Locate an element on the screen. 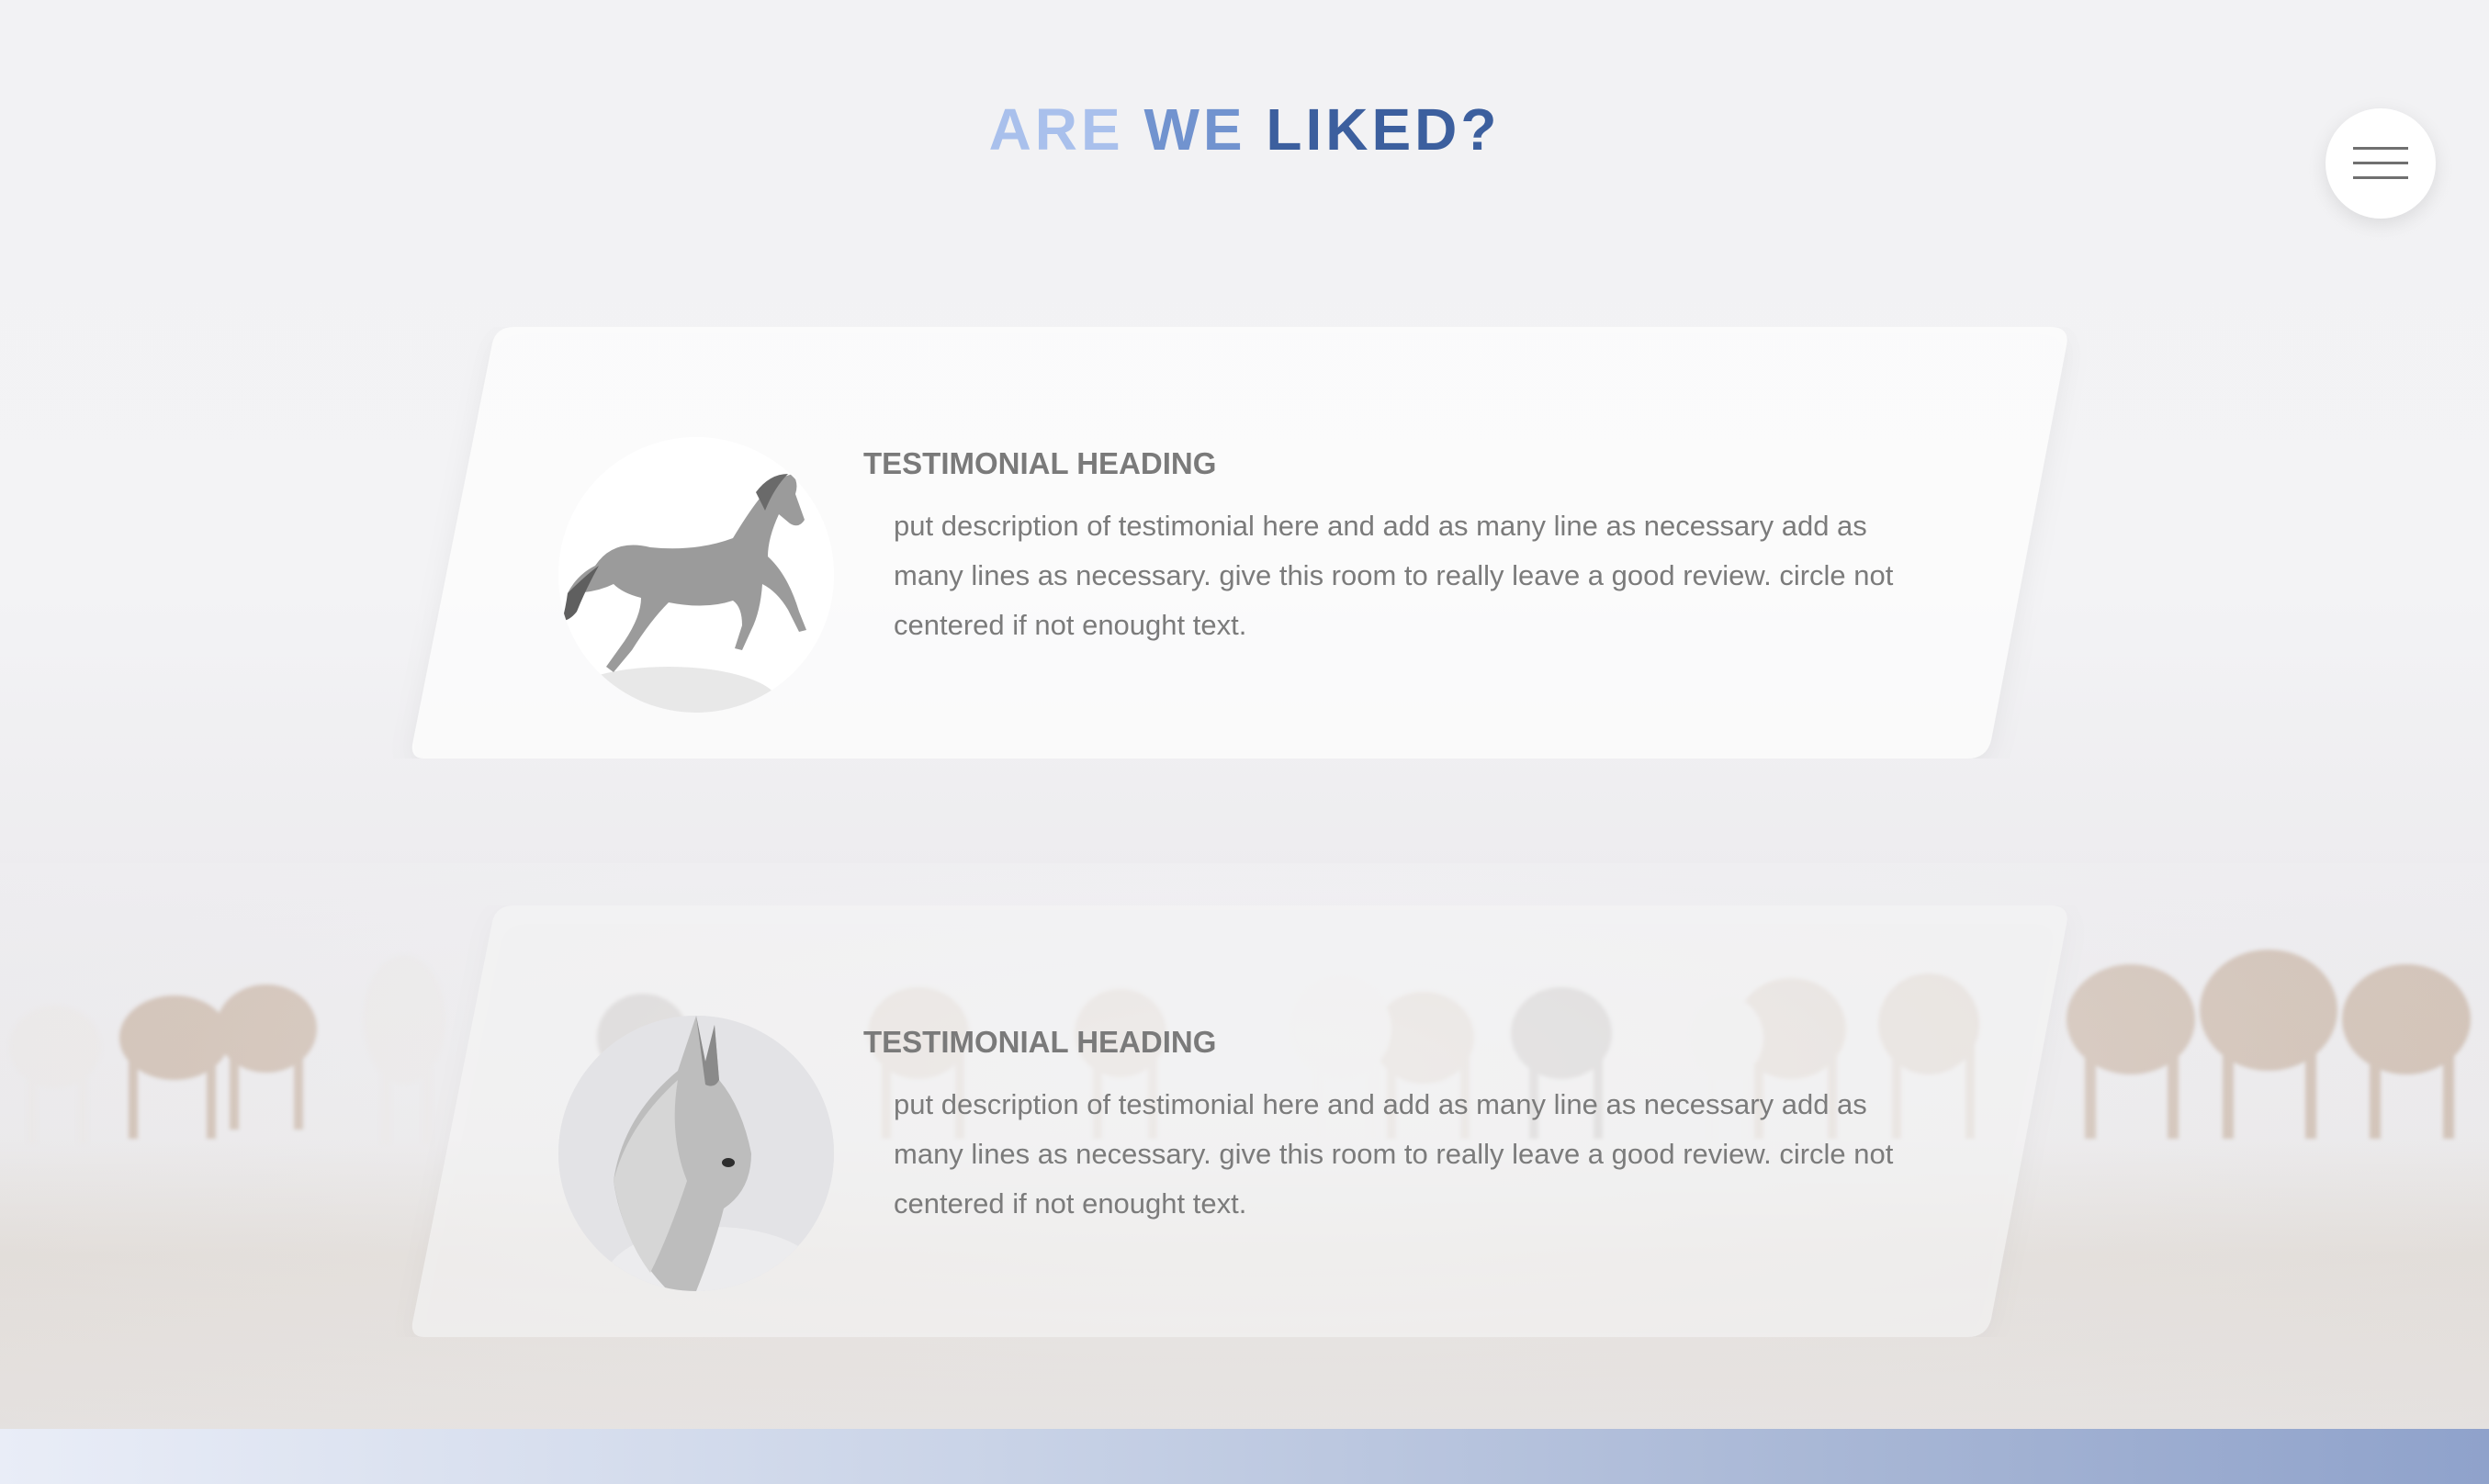 Image resolution: width=2489 pixels, height=1484 pixels. menu-button is located at coordinates (2381, 164).